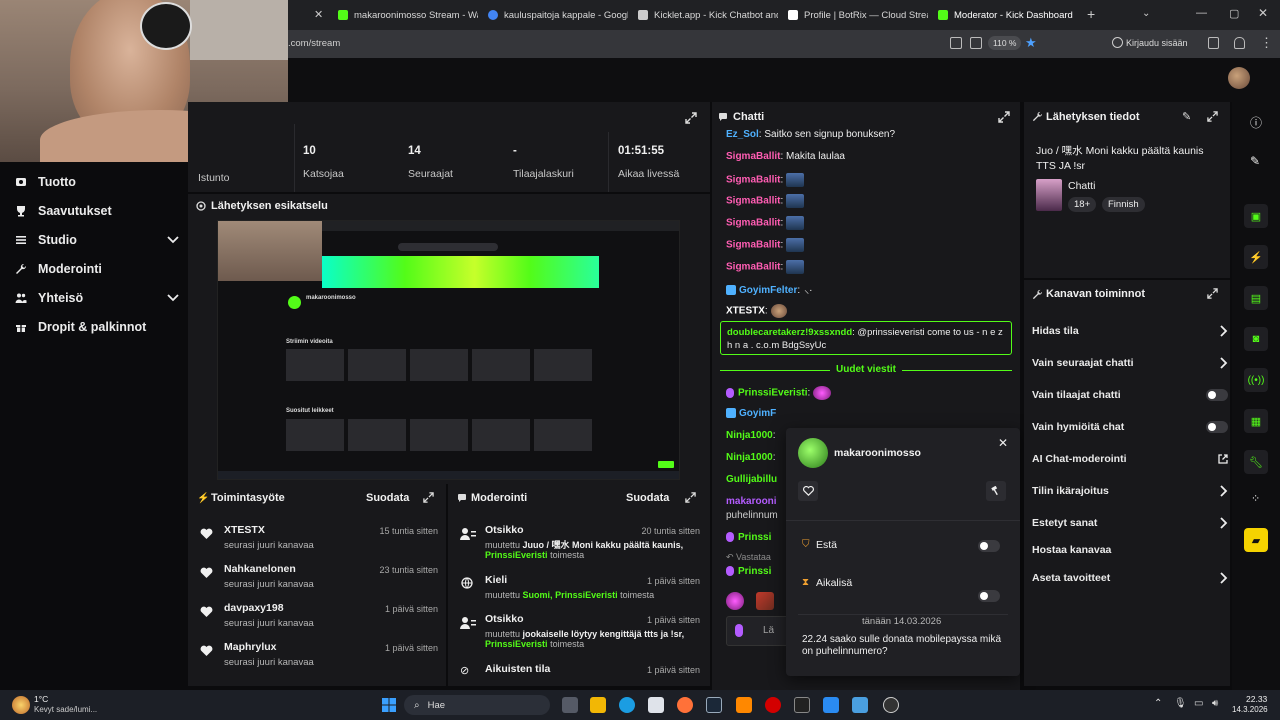 This screenshot has width=1280, height=720. Describe the element at coordinates (647, 498) in the screenshot. I see `filter-button: Suodata` at that location.